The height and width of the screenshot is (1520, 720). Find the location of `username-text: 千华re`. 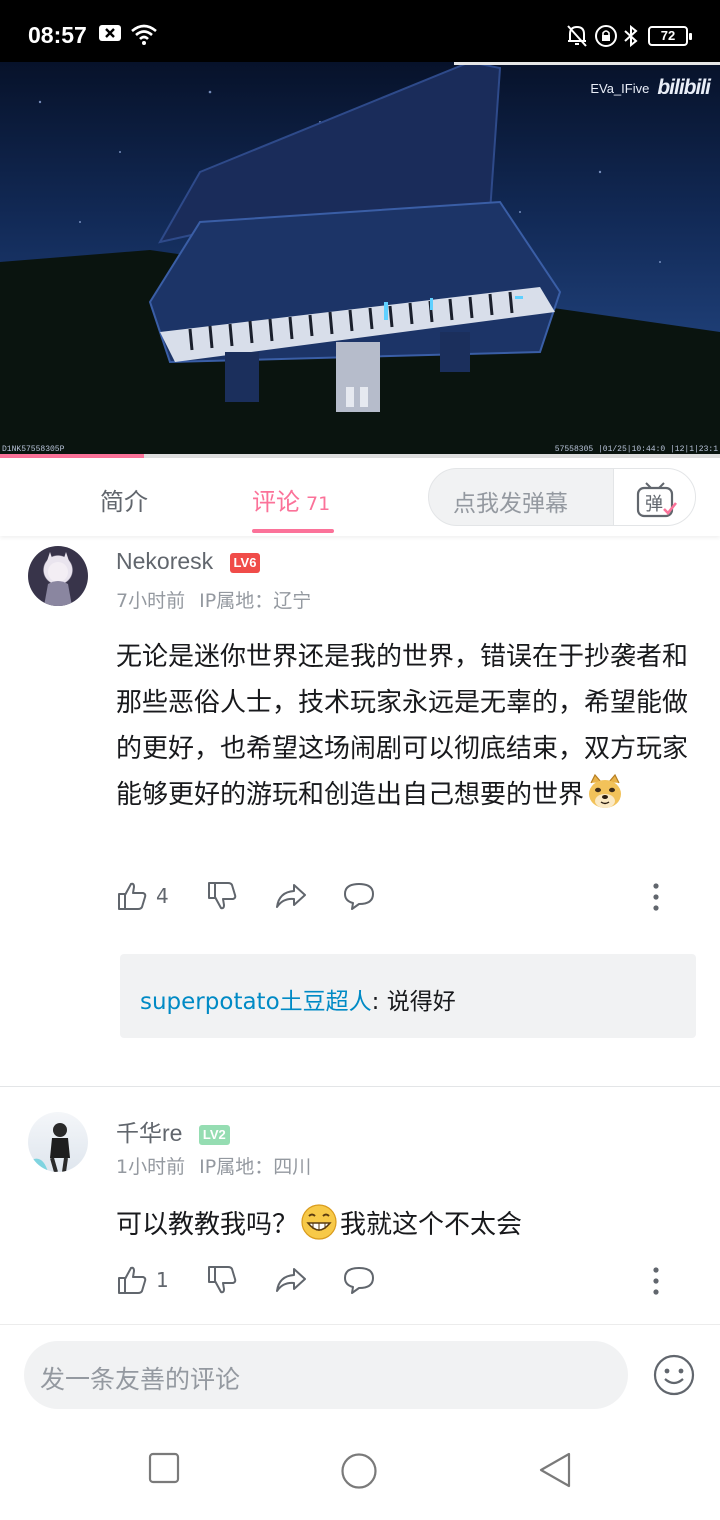

username-text: 千华re is located at coordinates (149, 1133).